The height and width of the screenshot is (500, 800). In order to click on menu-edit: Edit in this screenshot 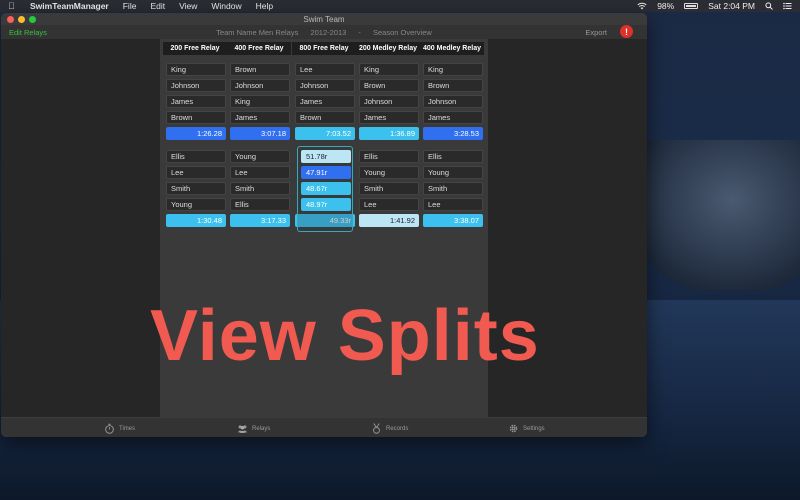, I will do `click(157, 6)`.